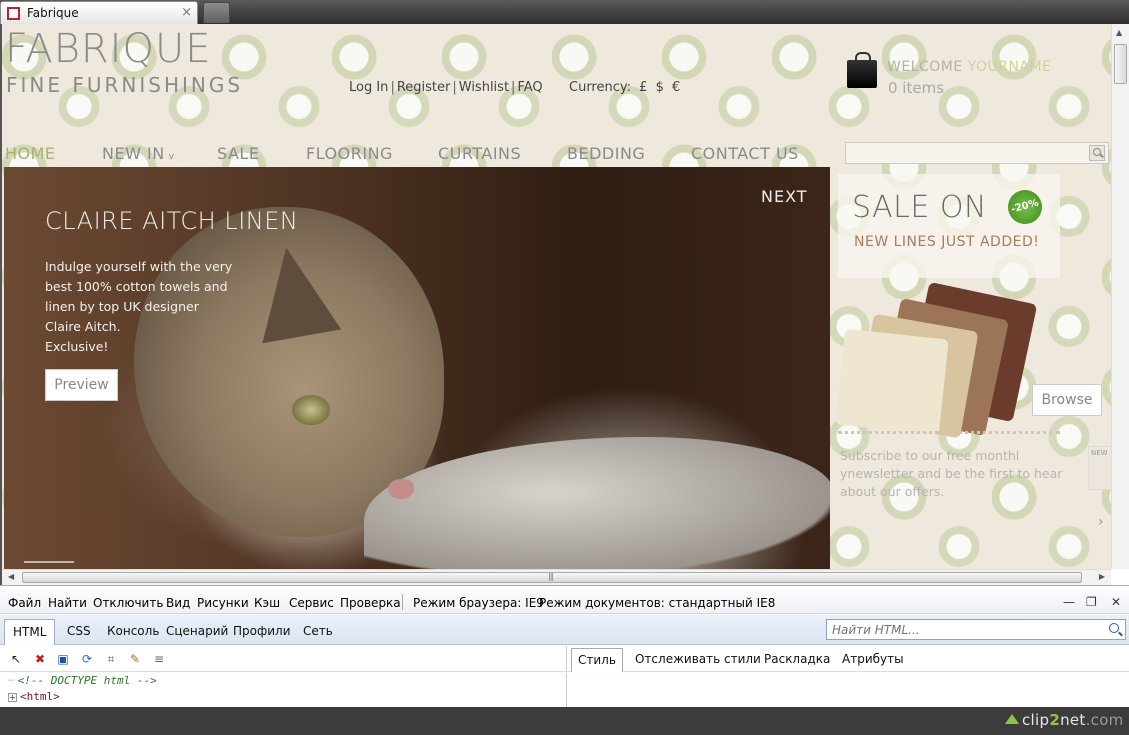 The height and width of the screenshot is (735, 1129). Describe the element at coordinates (67, 603) in the screenshot. I see `menu-find: Найти` at that location.